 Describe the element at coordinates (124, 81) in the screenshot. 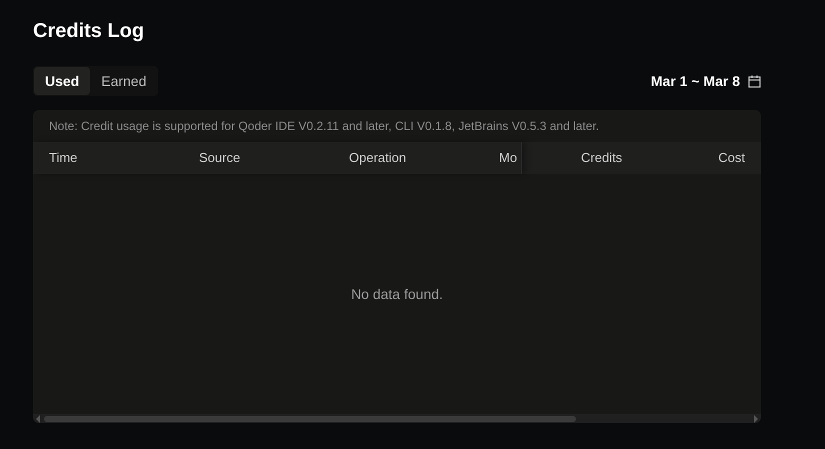

I see `tab: Earned` at that location.